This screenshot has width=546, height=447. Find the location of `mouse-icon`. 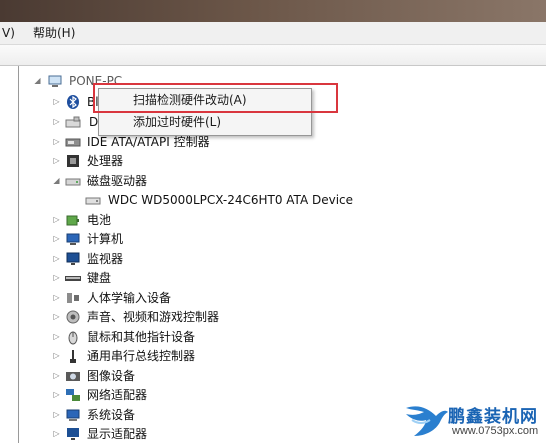

mouse-icon is located at coordinates (73, 337).